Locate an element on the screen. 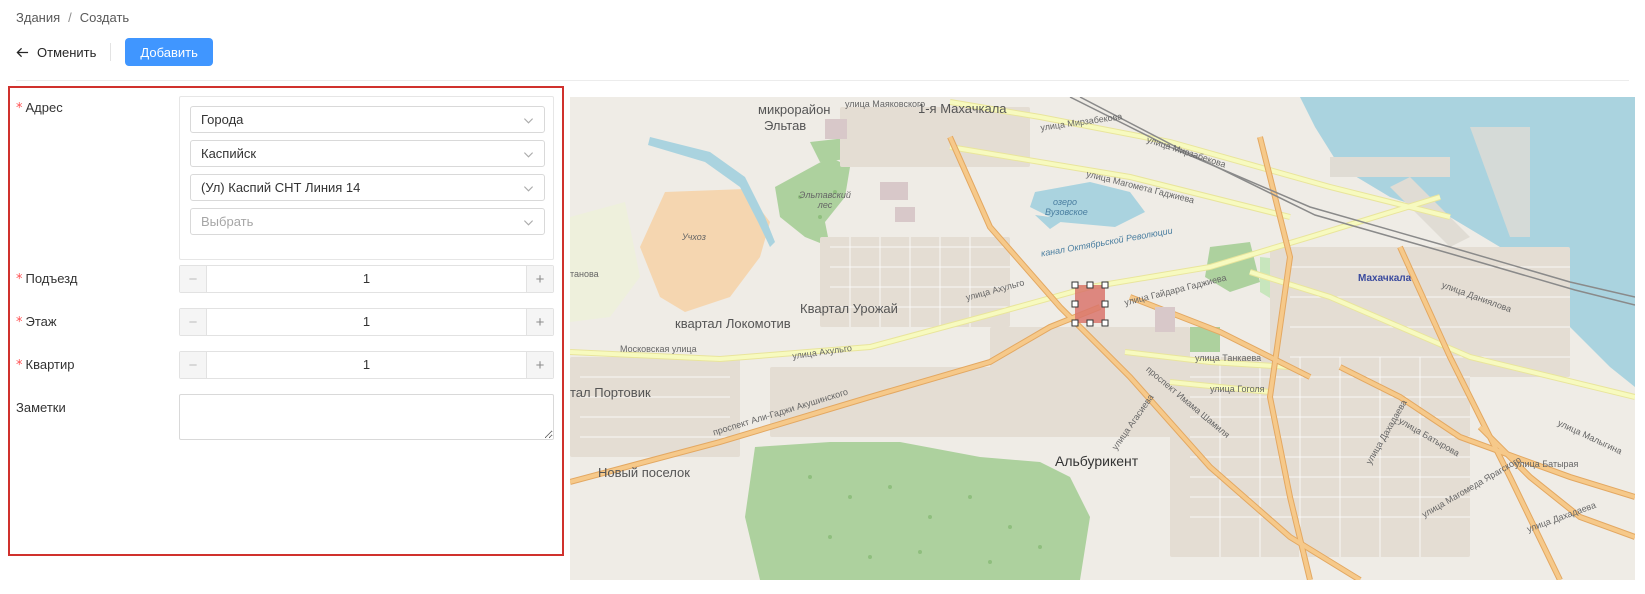 This screenshot has width=1645, height=594. map-label: Московская улица is located at coordinates (658, 349).